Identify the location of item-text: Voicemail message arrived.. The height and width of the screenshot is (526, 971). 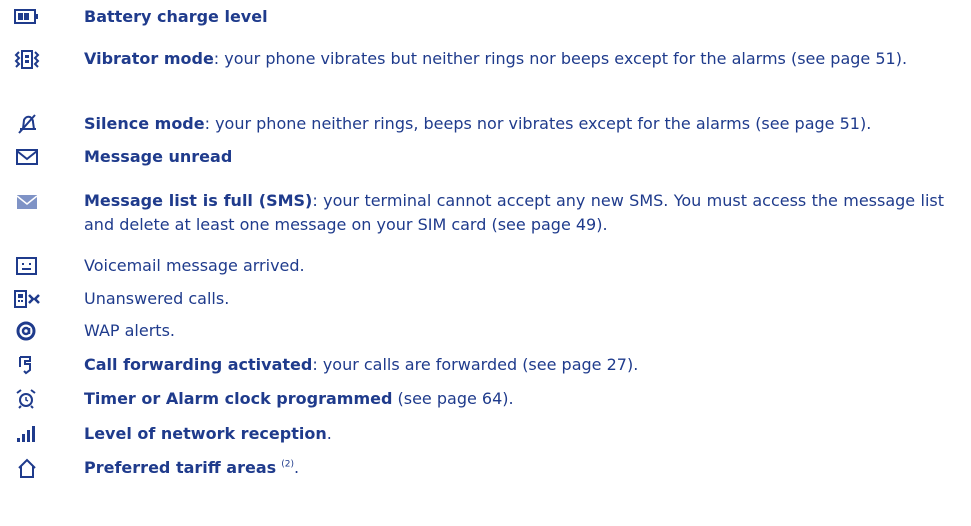
(514, 266).